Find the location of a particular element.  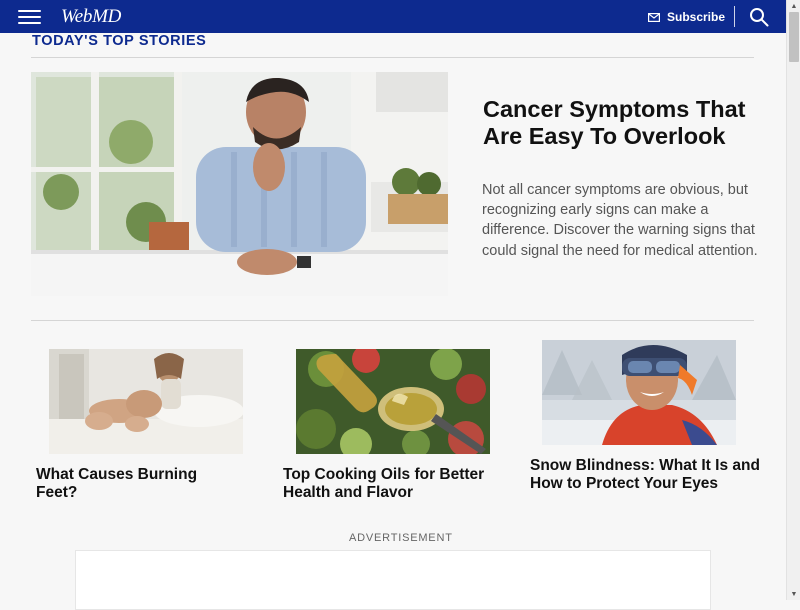

advertisement-slot is located at coordinates (393, 580).